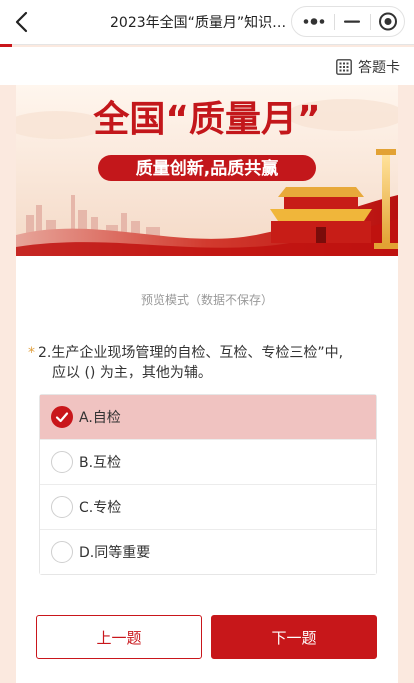 This screenshot has height=683, width=414. I want to click on answer-card-button: 答题卡, so click(368, 67).